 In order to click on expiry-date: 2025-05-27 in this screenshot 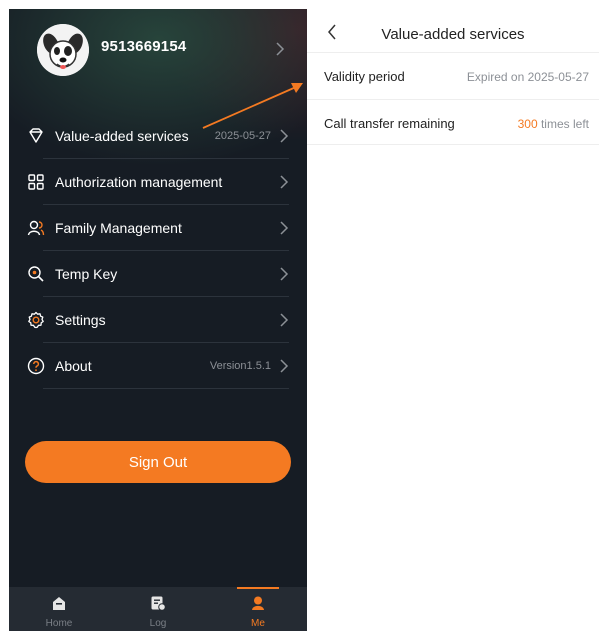, I will do `click(242, 136)`.